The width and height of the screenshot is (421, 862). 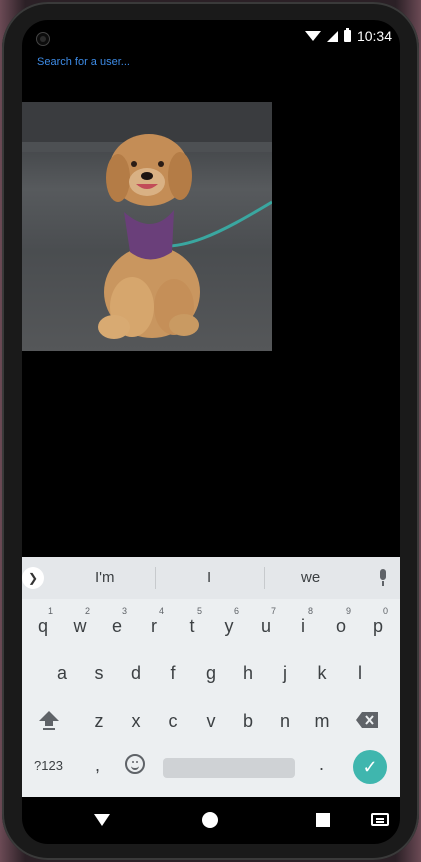 What do you see at coordinates (285, 721) in the screenshot?
I see `key-n: n` at bounding box center [285, 721].